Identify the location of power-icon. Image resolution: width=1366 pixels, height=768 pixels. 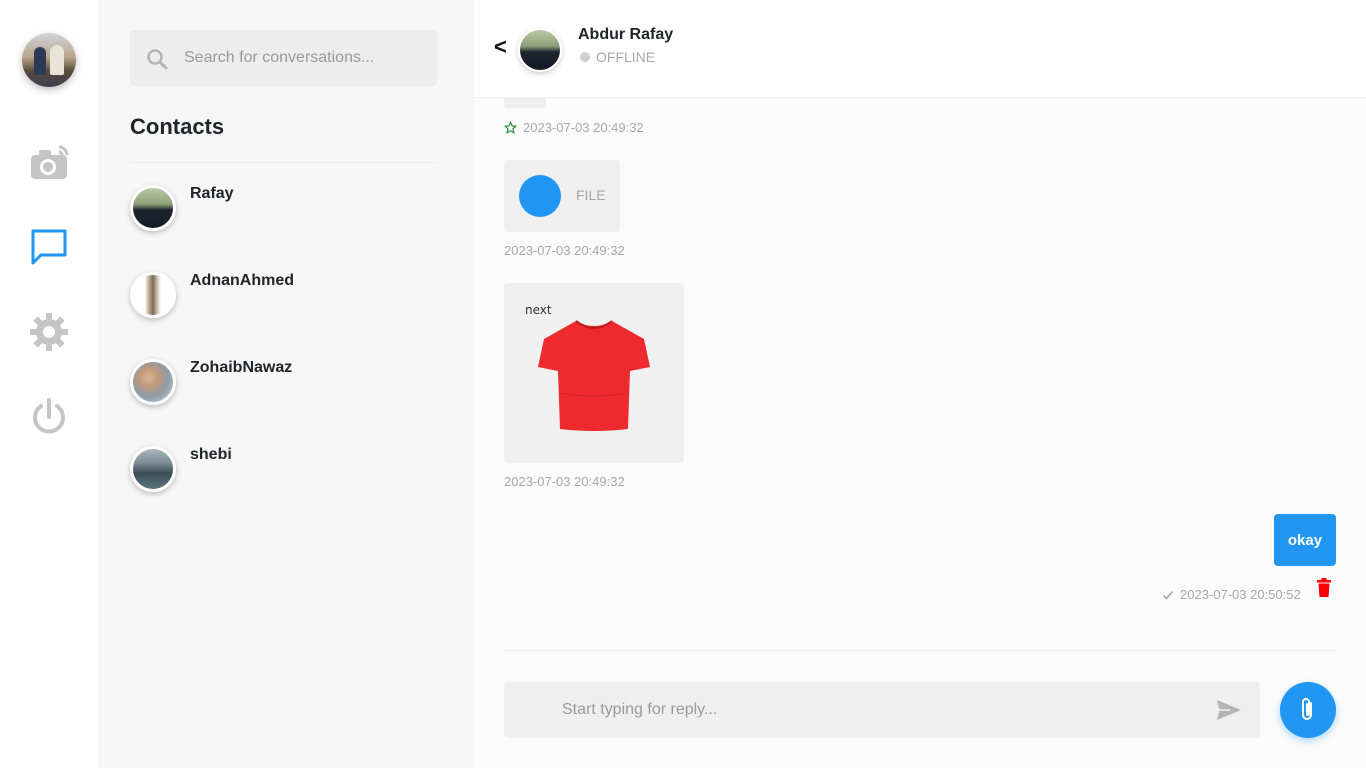
(49, 416).